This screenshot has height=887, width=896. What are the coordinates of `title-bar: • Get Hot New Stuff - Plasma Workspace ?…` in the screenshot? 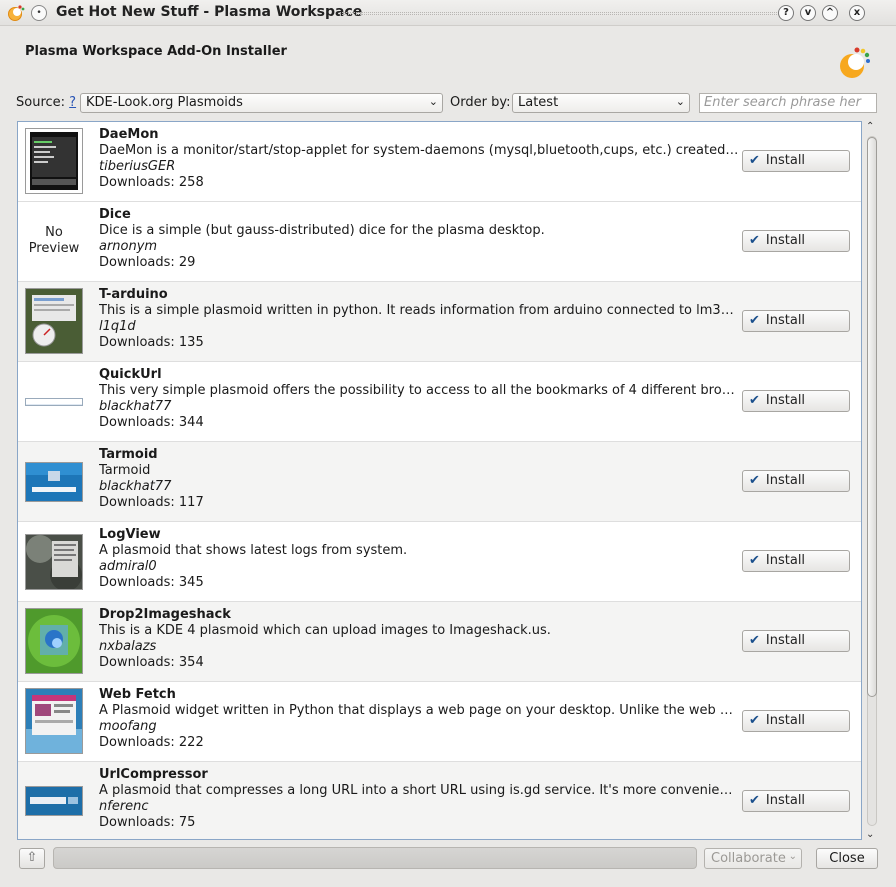 It's located at (448, 13).